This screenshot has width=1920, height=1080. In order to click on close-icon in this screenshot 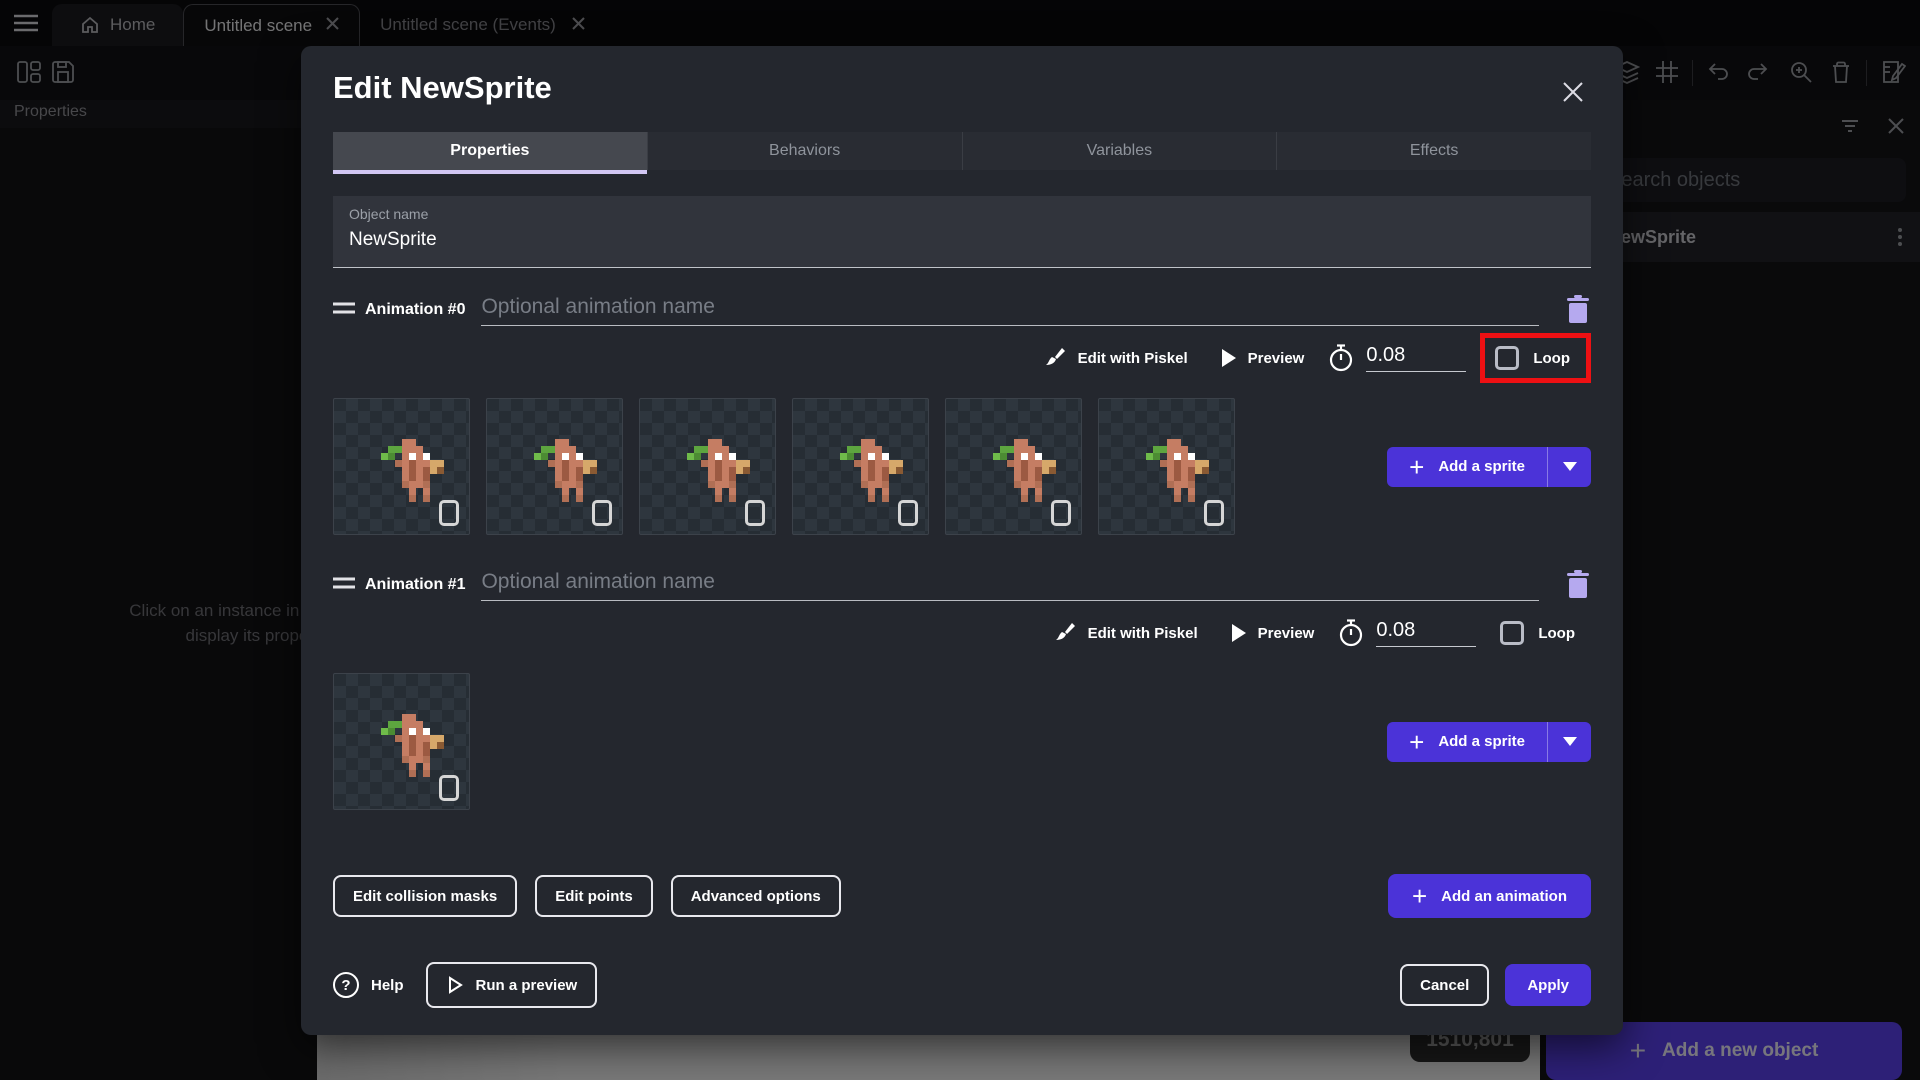, I will do `click(1573, 92)`.